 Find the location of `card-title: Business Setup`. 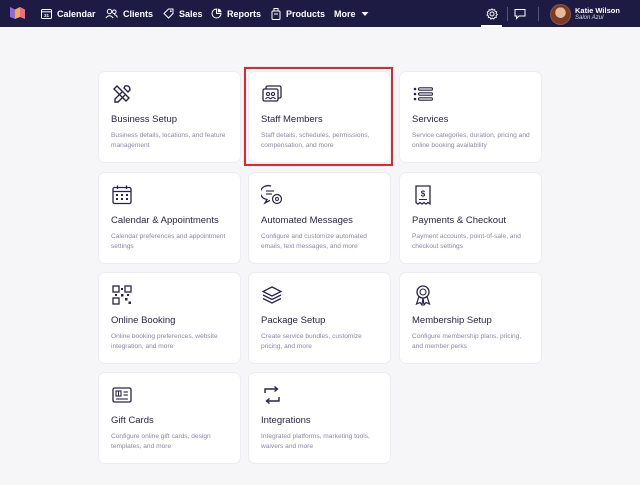

card-title: Business Setup is located at coordinates (144, 119).